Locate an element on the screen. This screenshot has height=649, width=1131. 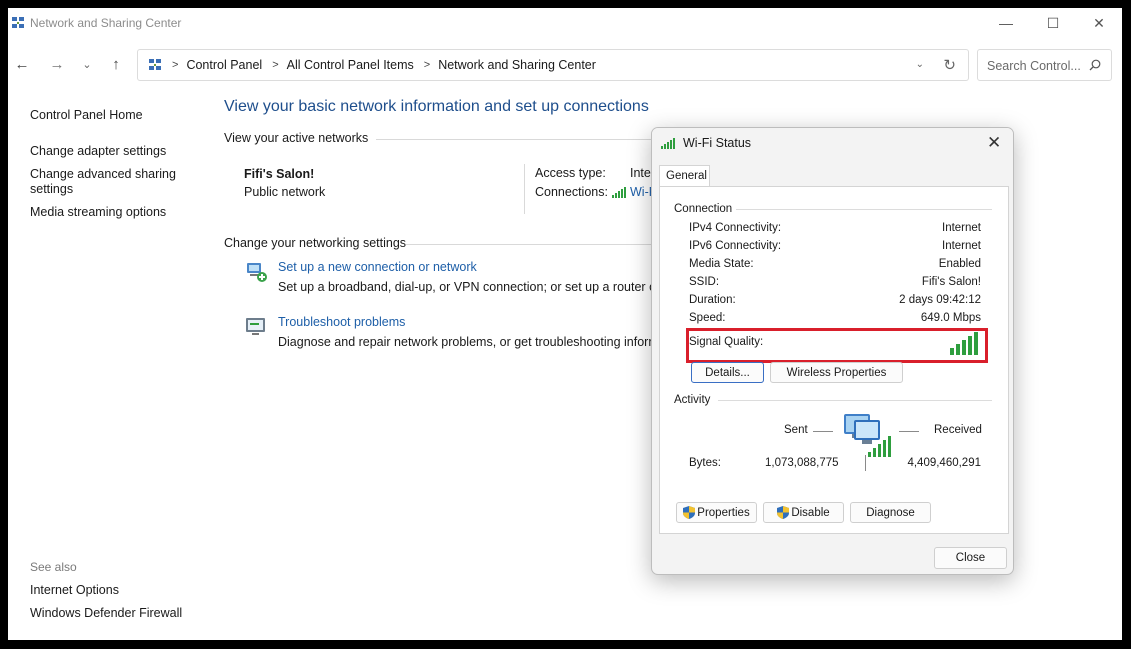
disable-button-label: Disable is located at coordinates (810, 512).